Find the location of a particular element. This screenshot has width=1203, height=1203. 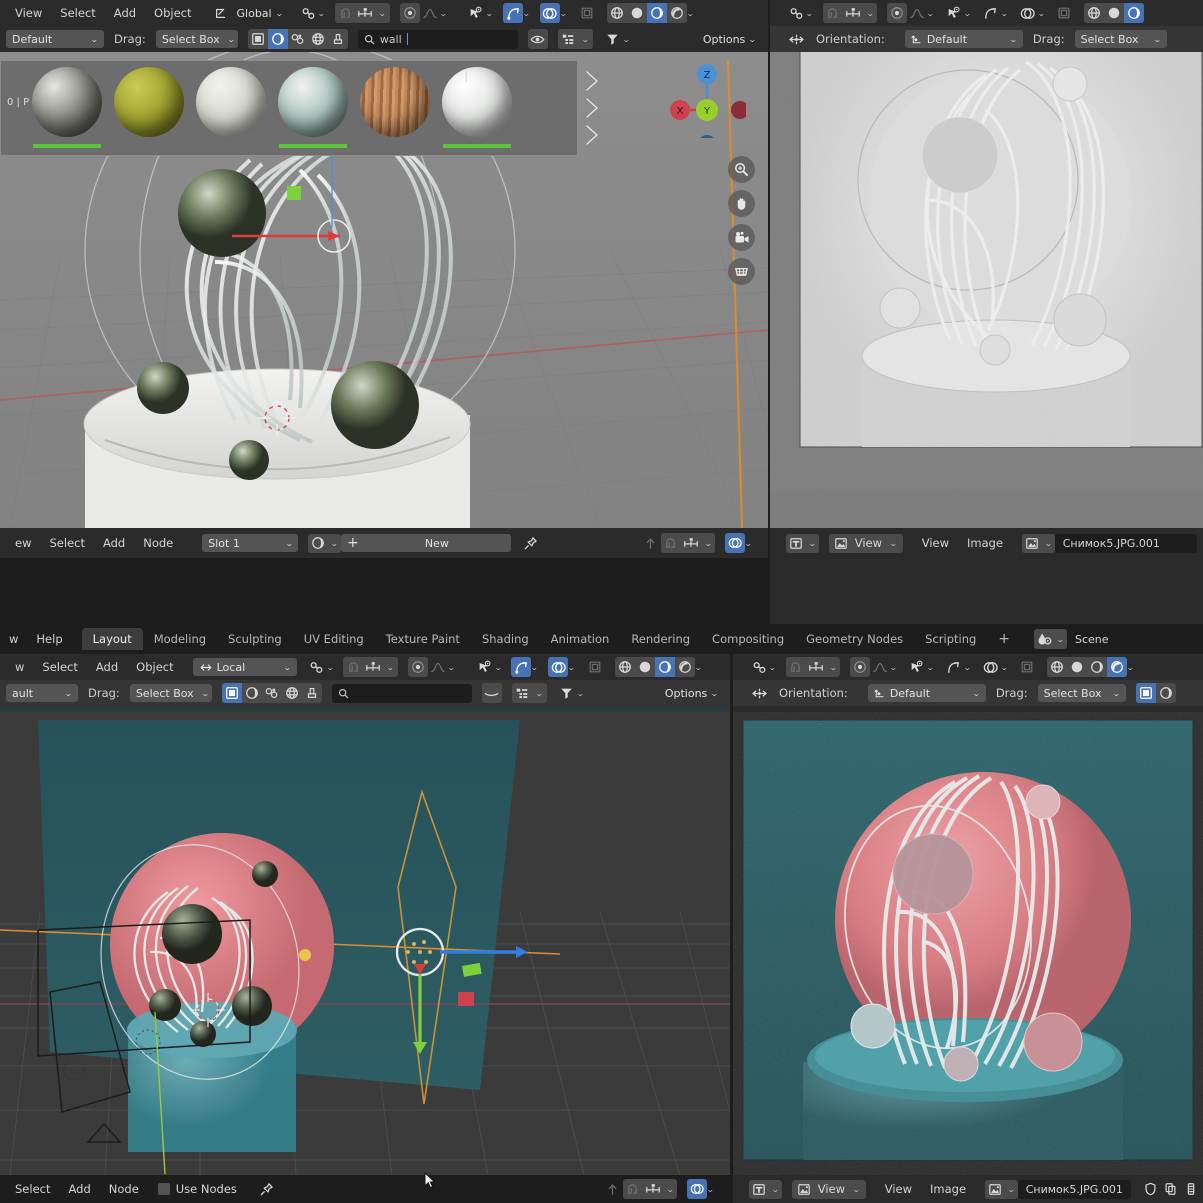

viewport-bottom-tool-header: ault ⌄ Drag: Select Box ⌄ ⌄ ⌄ Options ⌄ is located at coordinates (365, 693).